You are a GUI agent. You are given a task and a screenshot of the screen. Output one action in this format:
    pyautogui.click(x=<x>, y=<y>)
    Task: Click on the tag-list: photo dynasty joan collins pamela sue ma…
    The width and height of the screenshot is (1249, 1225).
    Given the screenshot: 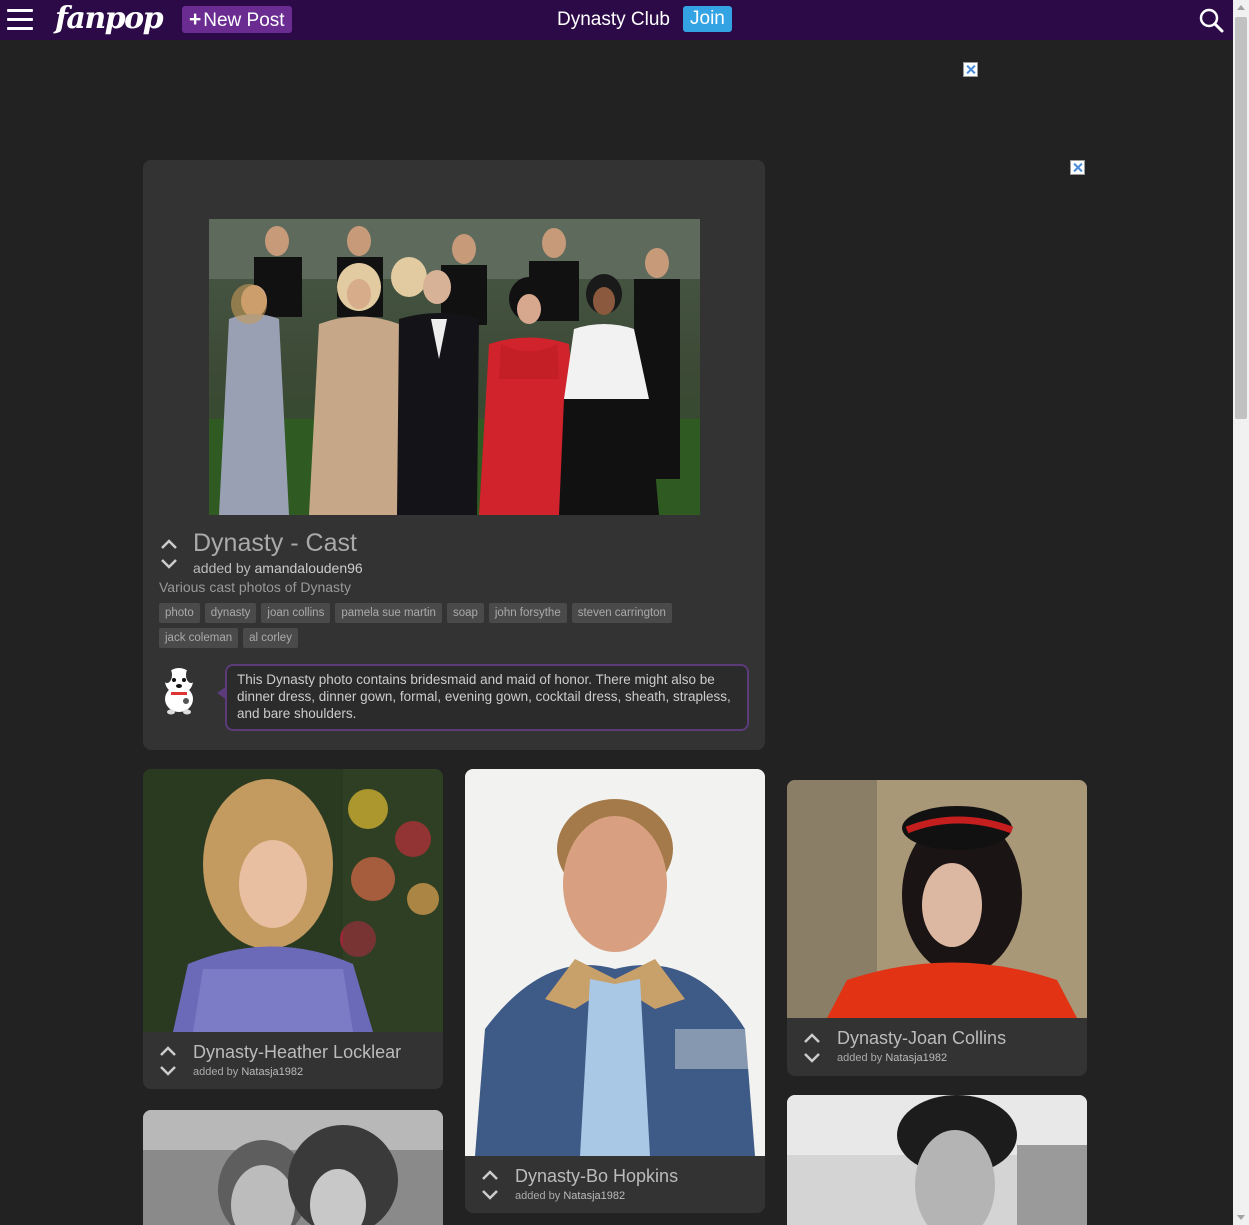 What is the action you would take?
    pyautogui.click(x=459, y=628)
    